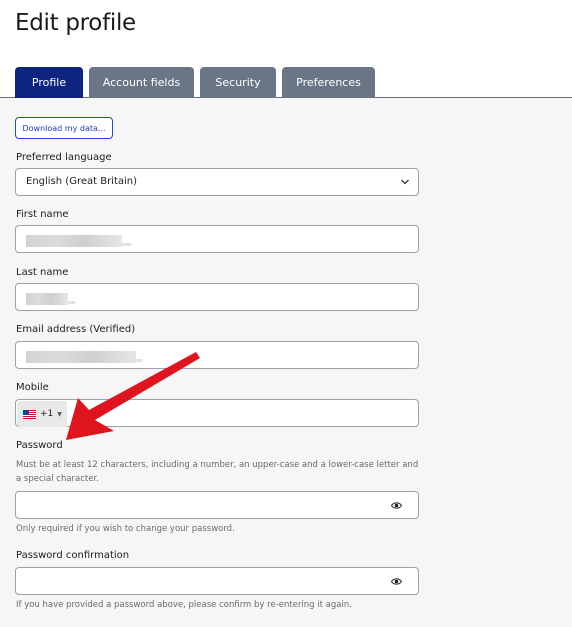  Describe the element at coordinates (29, 414) in the screenshot. I see `us-flag-icon` at that location.